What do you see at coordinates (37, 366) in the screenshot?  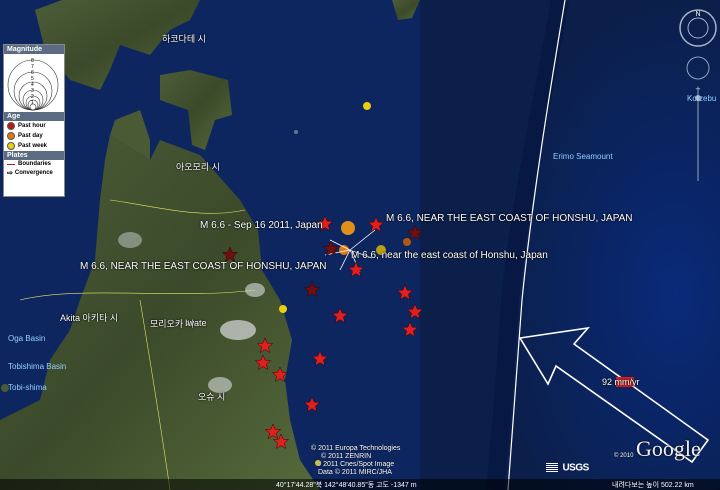 I see `label-tobishima-basin: Tobishima Basin` at bounding box center [37, 366].